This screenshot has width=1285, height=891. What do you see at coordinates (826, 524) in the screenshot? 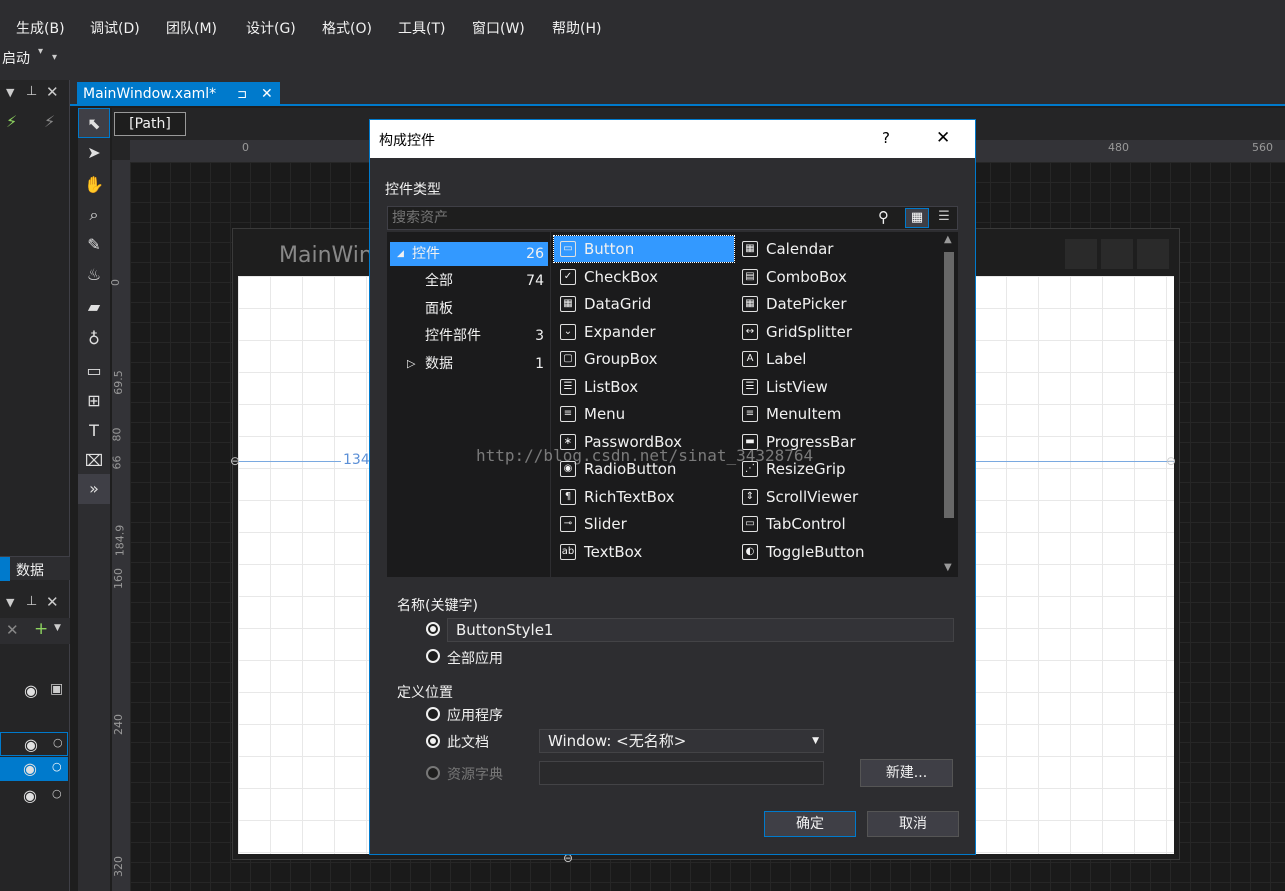
I see `control-item-tabcontrol: ▭ TabControl` at bounding box center [826, 524].